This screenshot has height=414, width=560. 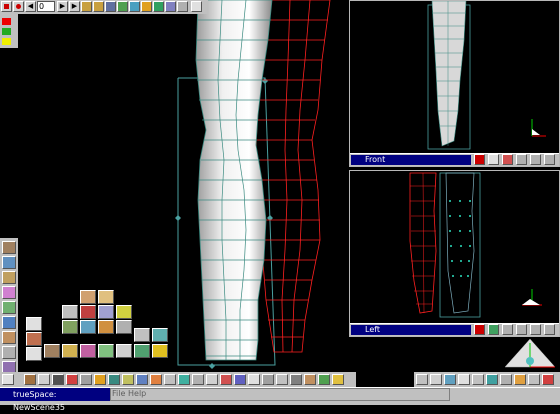 What do you see at coordinates (134, 6) in the screenshot?
I see `render-icon` at bounding box center [134, 6].